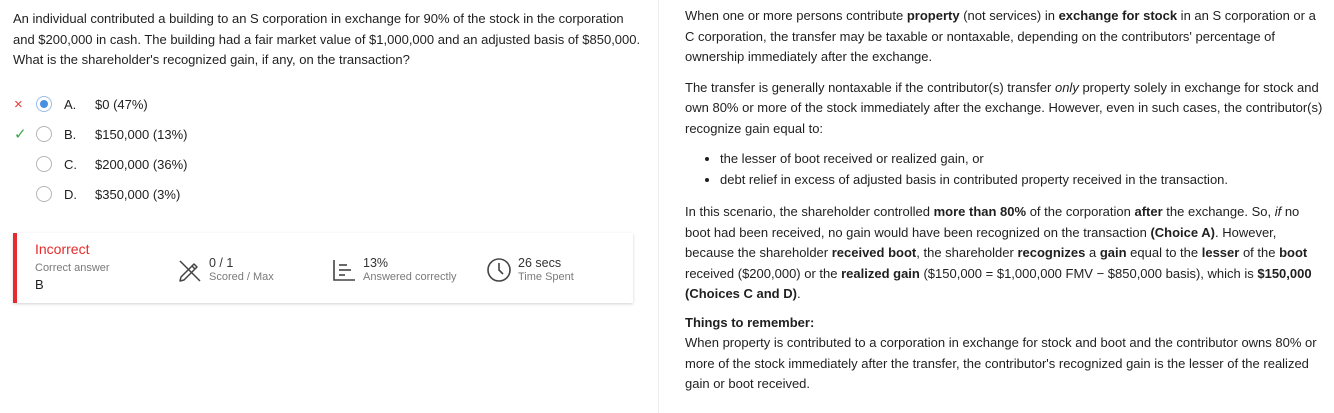 The image size is (1334, 413). What do you see at coordinates (200, 166) in the screenshot?
I see `choice-c: C. $200,000 (36%)` at bounding box center [200, 166].